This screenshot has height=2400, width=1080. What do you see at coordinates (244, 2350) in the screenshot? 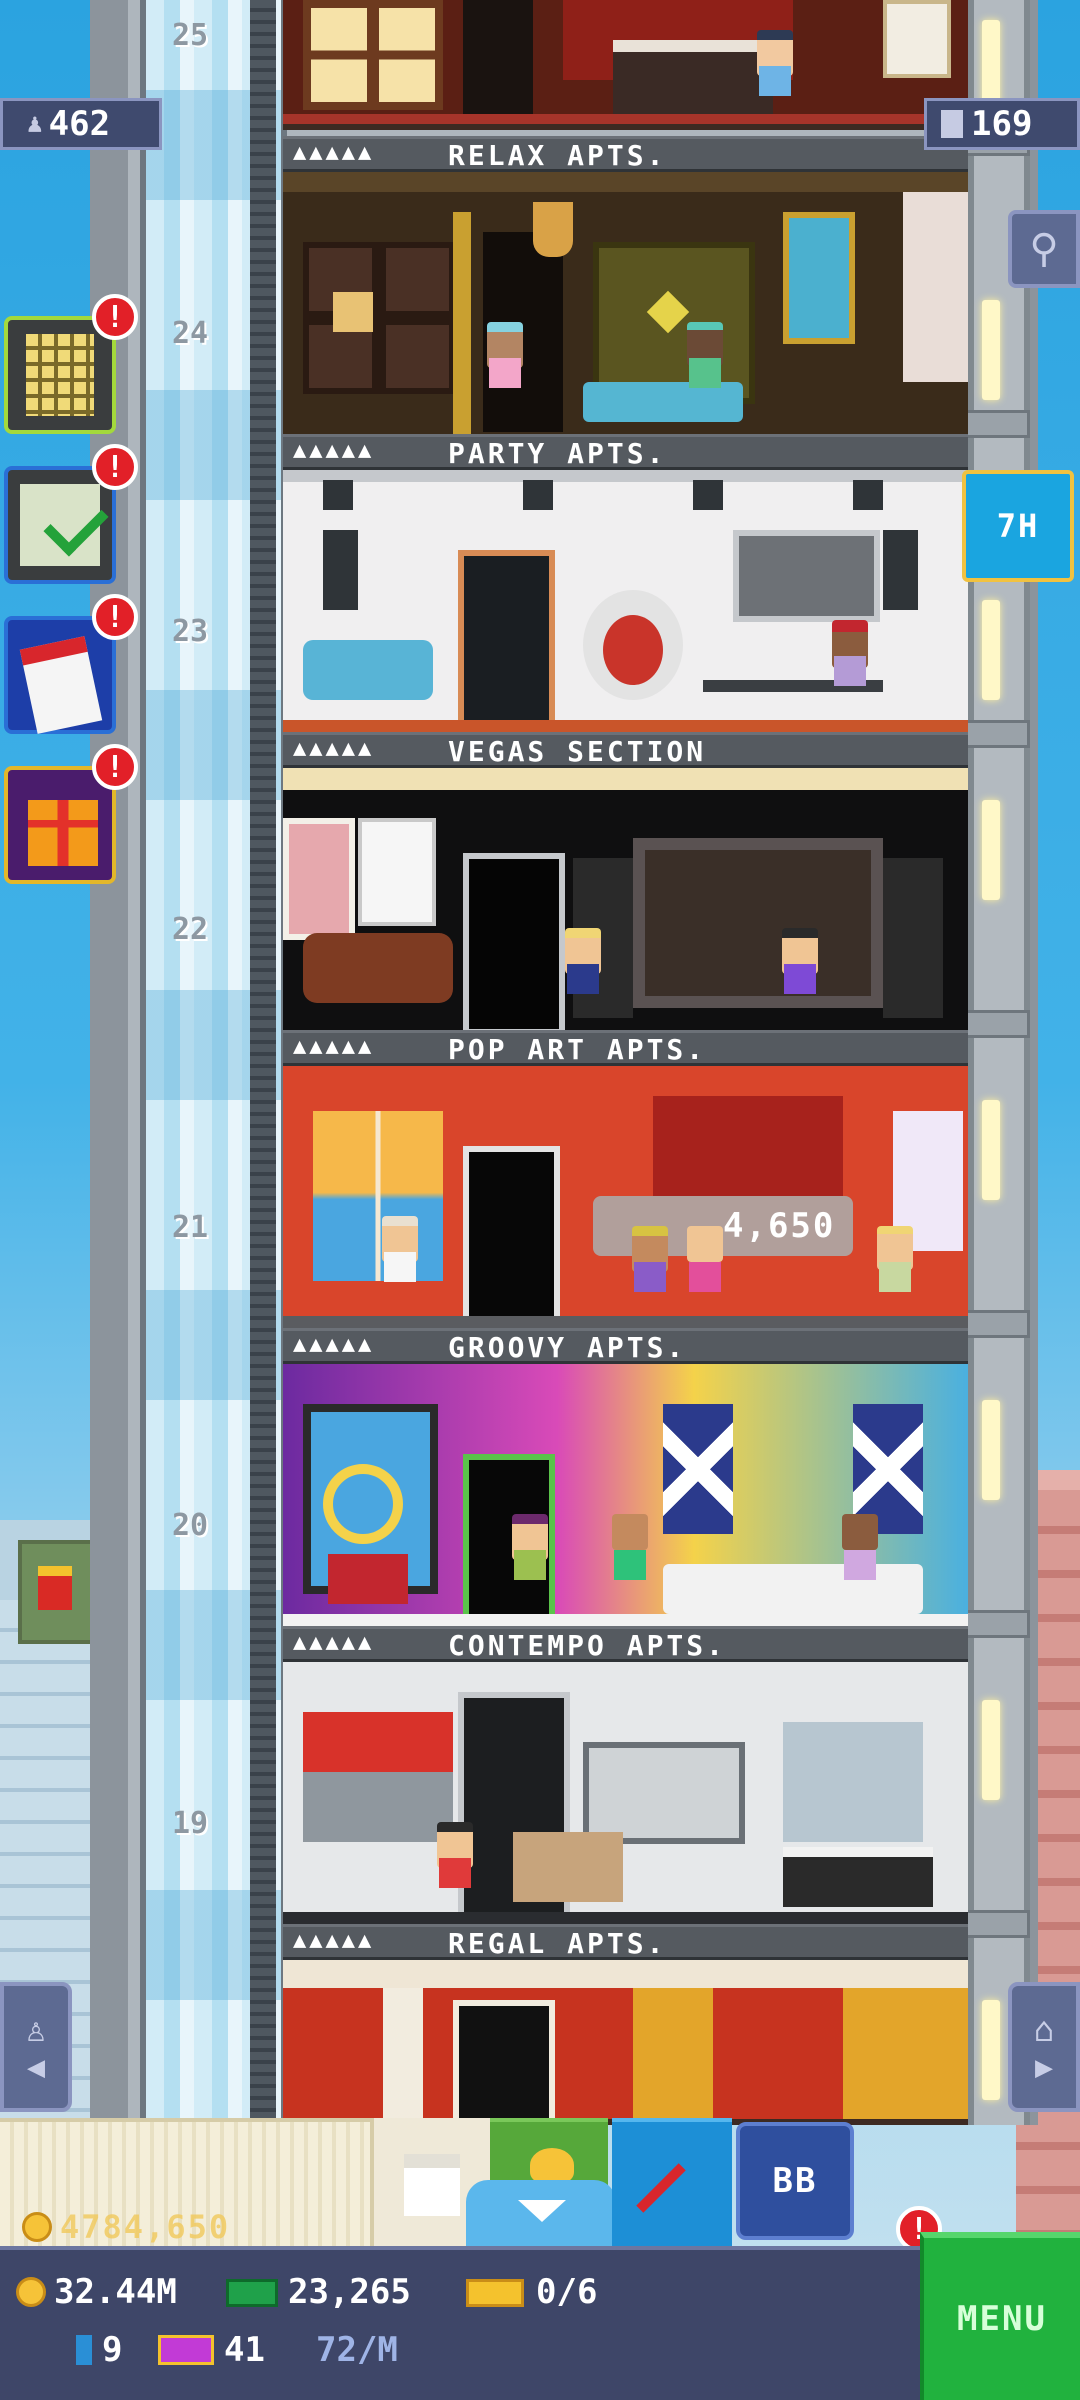
I see `vip-value: 41` at bounding box center [244, 2350].